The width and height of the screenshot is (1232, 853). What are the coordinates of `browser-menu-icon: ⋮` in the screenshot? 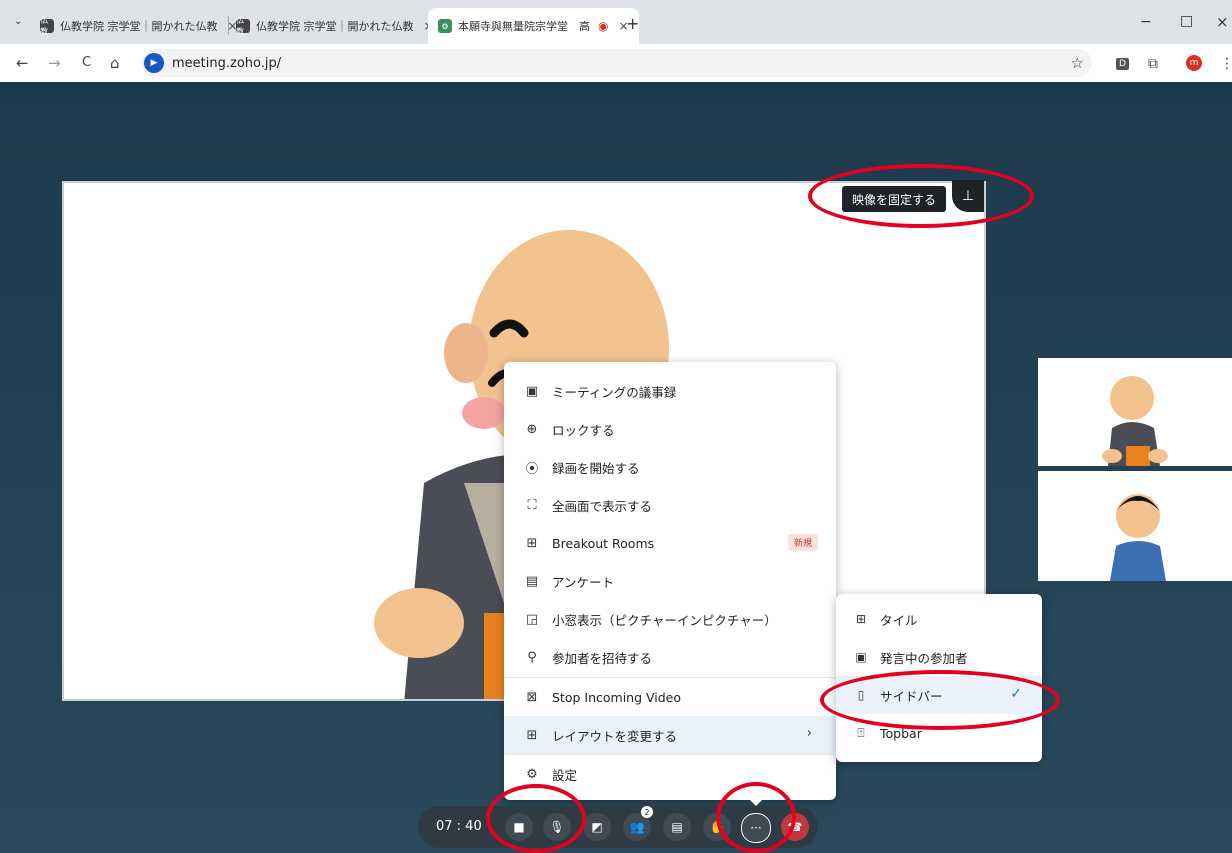 It's located at (1226, 64).